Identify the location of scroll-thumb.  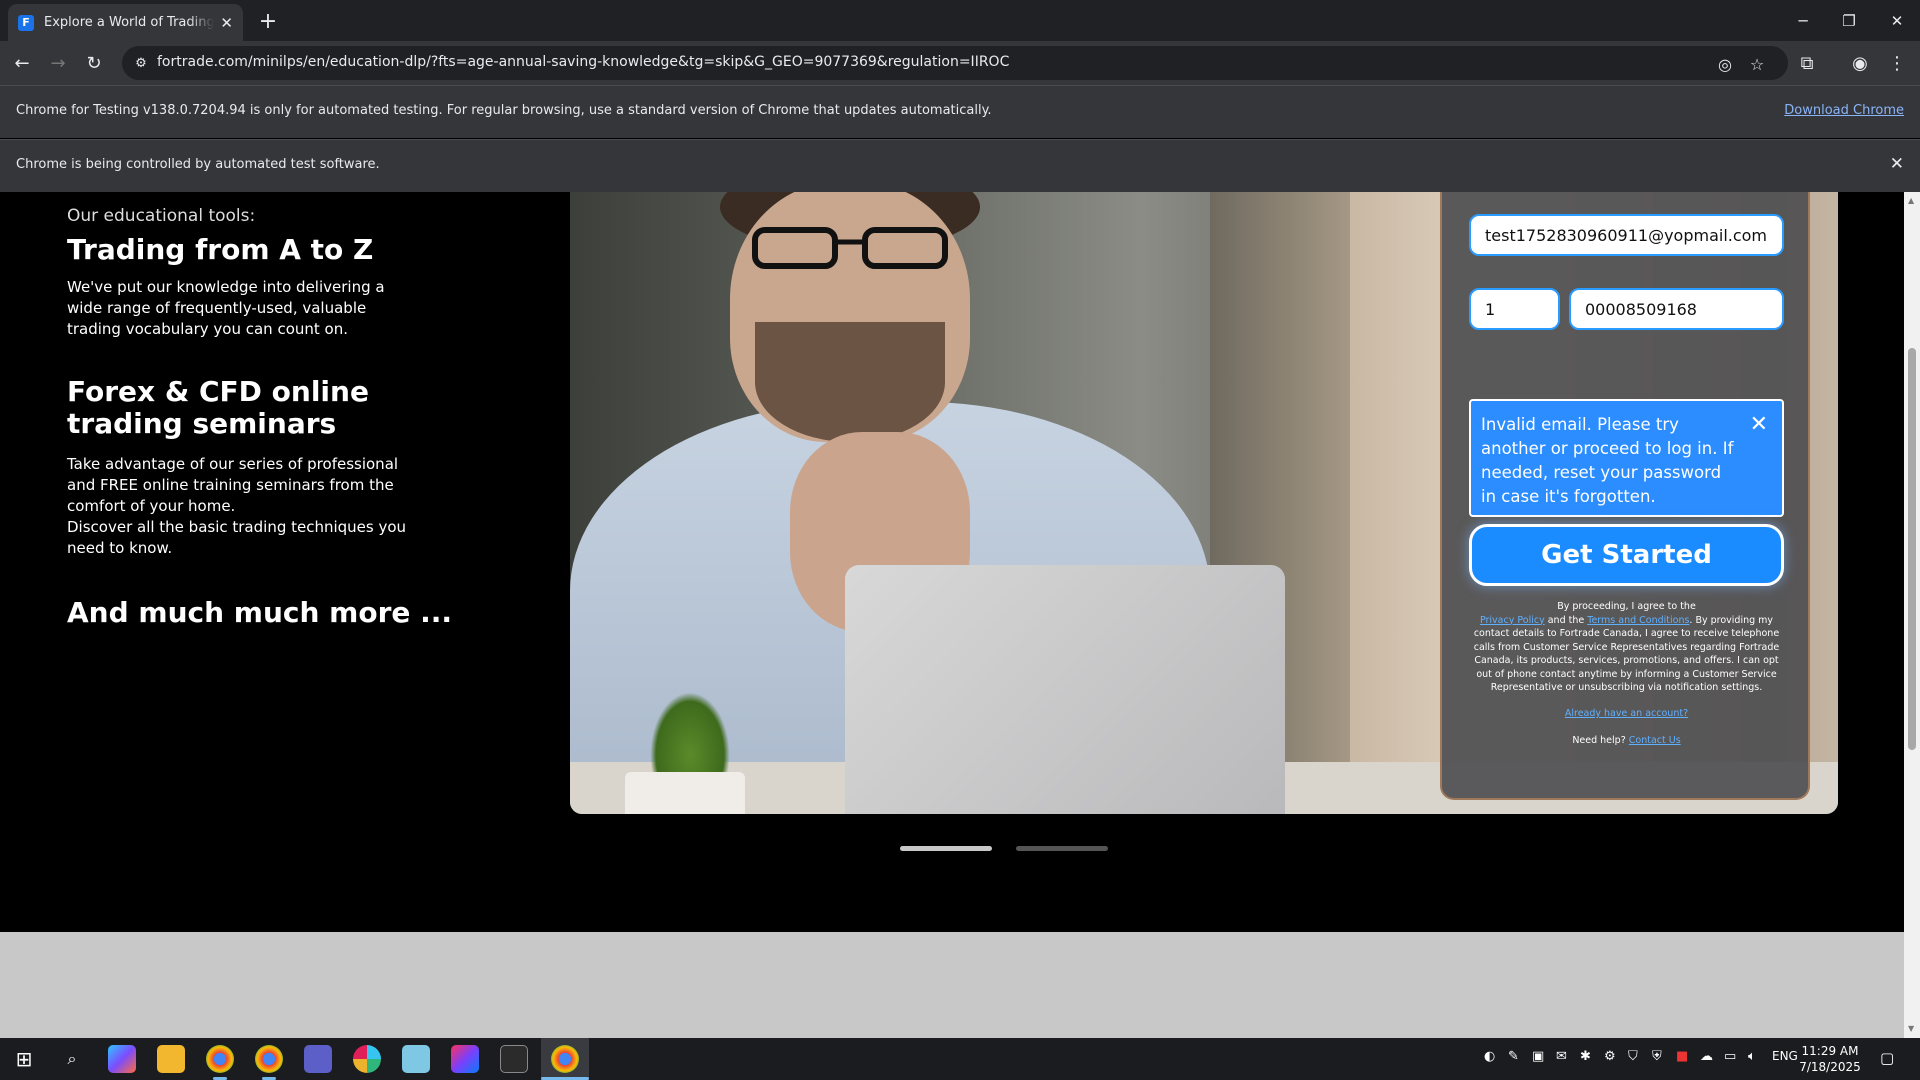
(1912, 549).